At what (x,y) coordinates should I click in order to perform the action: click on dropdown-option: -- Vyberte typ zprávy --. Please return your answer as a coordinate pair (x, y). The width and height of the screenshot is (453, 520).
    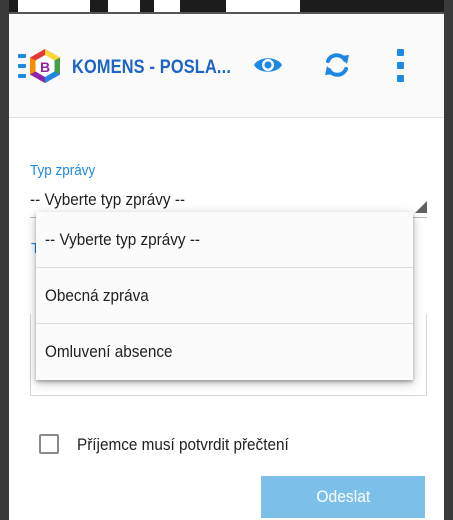
    Looking at the image, I should click on (224, 240).